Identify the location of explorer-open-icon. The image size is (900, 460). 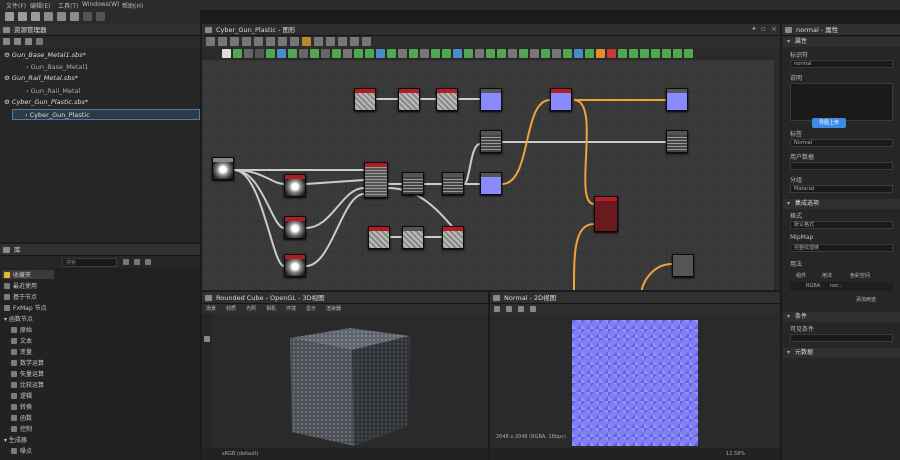
(17, 41).